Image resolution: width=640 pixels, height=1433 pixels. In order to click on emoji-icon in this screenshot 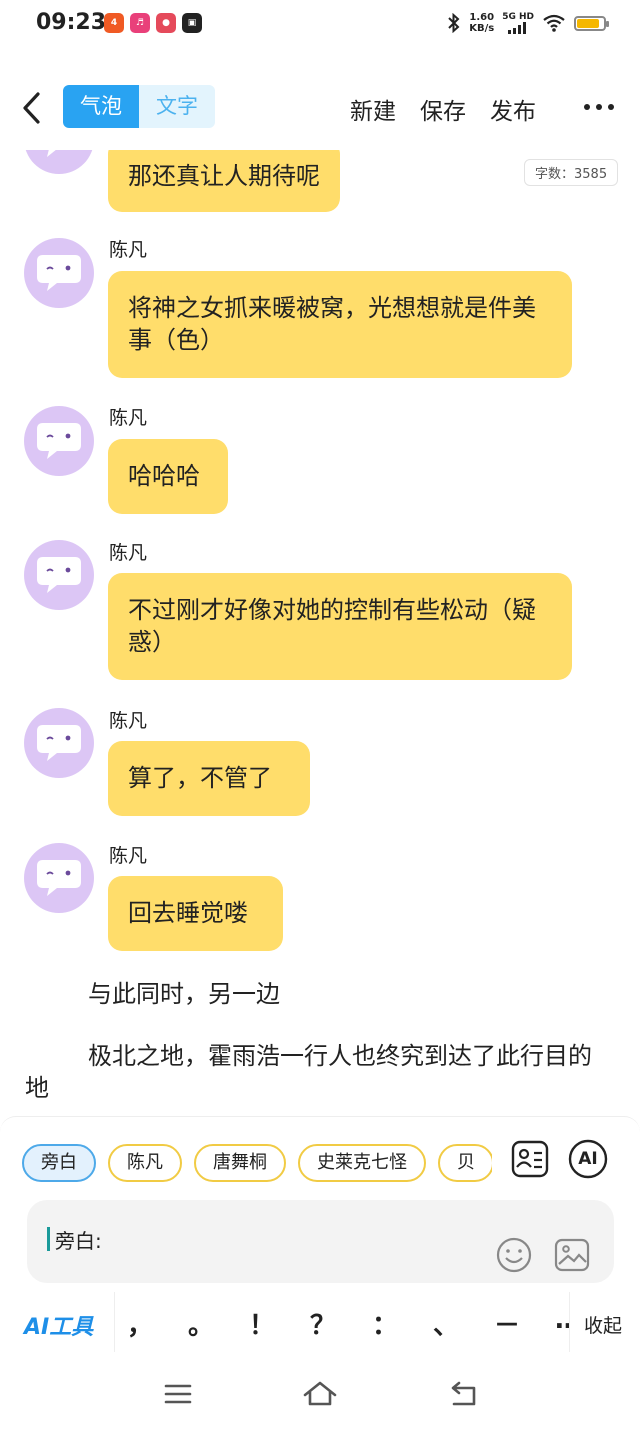, I will do `click(514, 1255)`.